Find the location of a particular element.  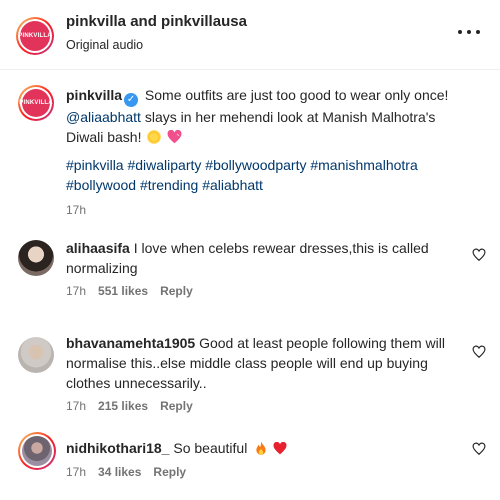

comment-username: alihaasifa is located at coordinates (98, 248).